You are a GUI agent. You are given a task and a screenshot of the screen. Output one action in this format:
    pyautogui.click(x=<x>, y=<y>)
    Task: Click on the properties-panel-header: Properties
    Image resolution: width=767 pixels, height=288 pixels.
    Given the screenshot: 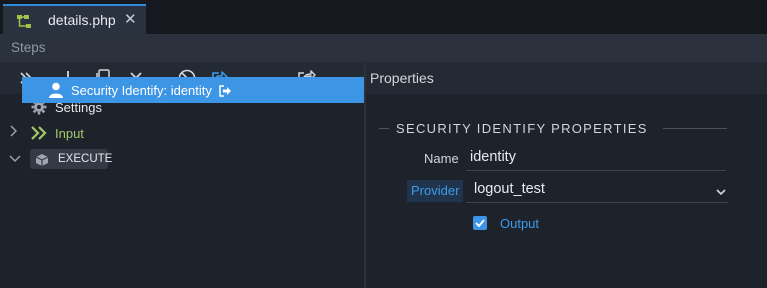 What is the action you would take?
    pyautogui.click(x=566, y=78)
    